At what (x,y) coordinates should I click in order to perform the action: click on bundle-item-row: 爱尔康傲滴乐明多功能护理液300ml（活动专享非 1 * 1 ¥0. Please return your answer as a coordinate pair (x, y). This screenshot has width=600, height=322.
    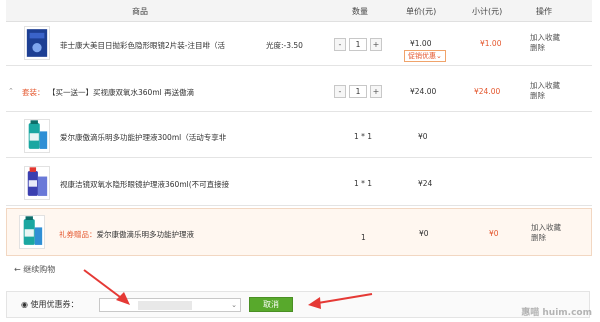
    Looking at the image, I should click on (299, 136).